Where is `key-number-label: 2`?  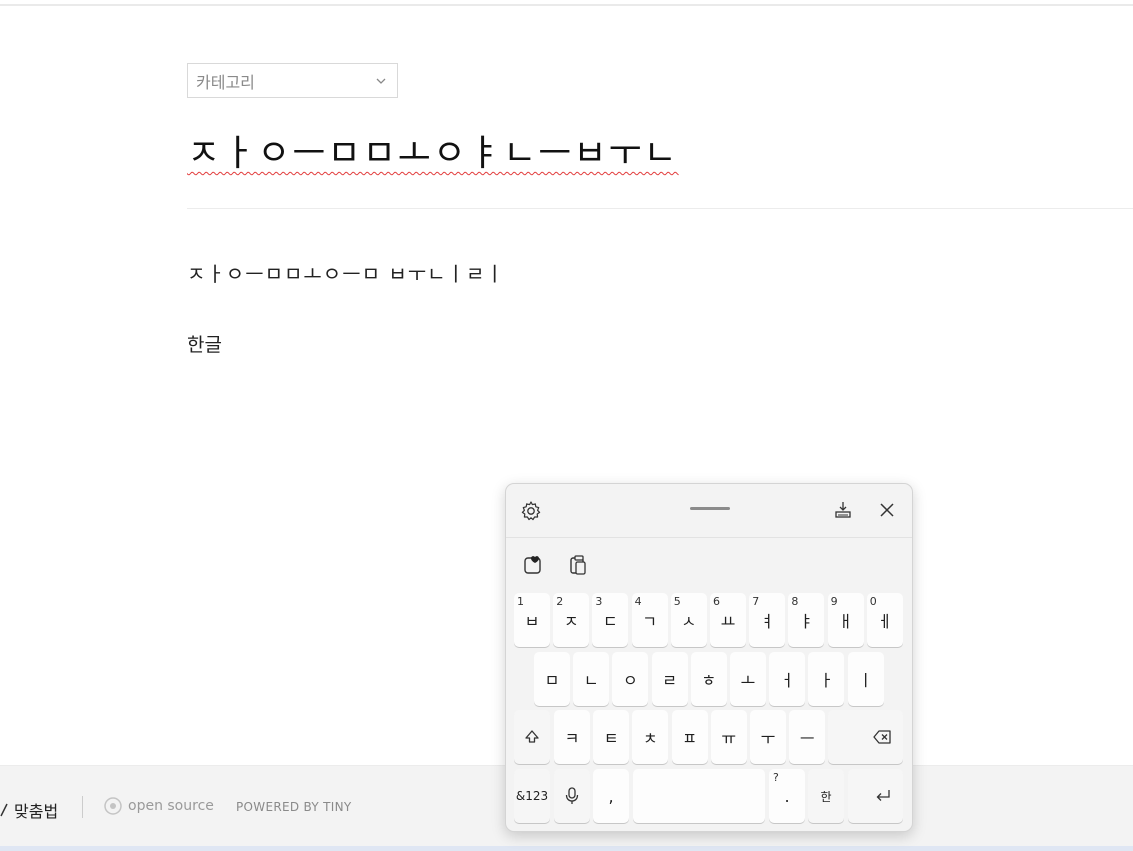
key-number-label: 2 is located at coordinates (560, 601).